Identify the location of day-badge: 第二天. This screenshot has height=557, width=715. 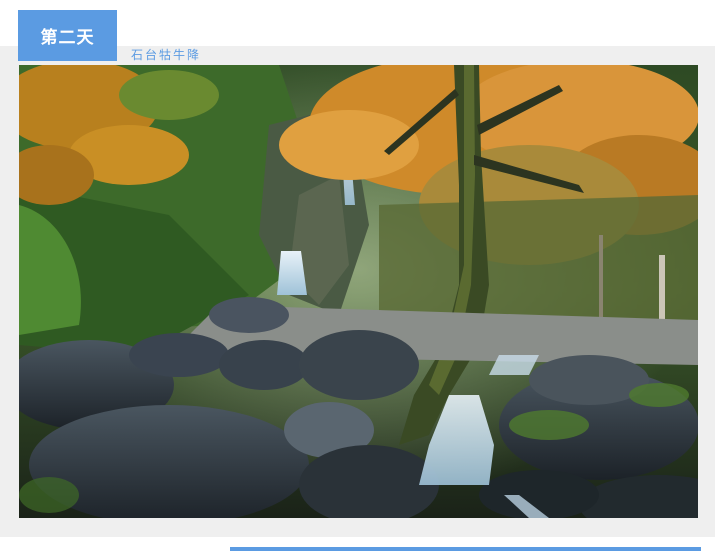
(67, 35).